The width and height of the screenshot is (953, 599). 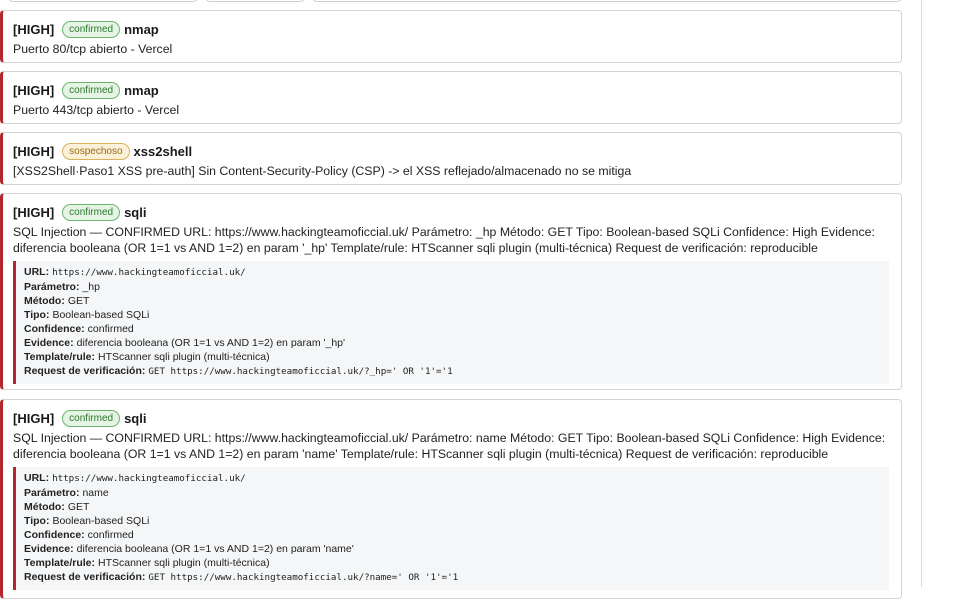 I want to click on top-control-left, so click(x=103, y=1).